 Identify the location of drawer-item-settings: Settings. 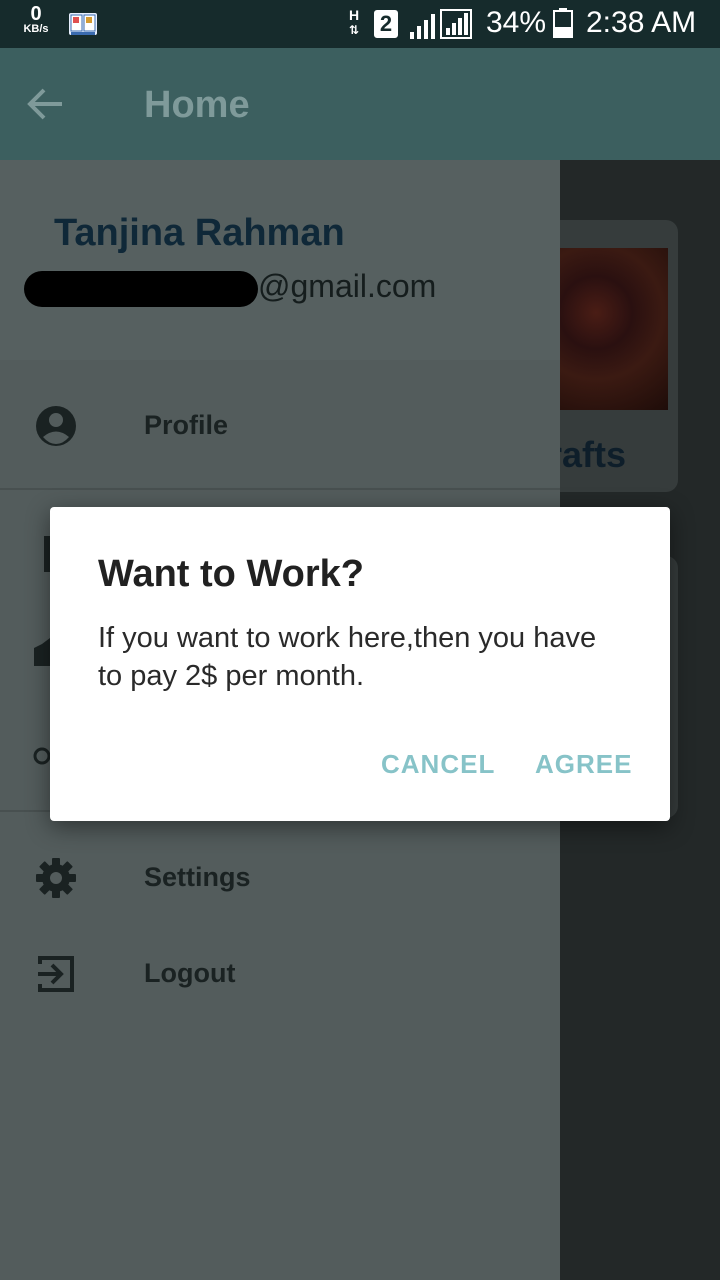
(280, 878).